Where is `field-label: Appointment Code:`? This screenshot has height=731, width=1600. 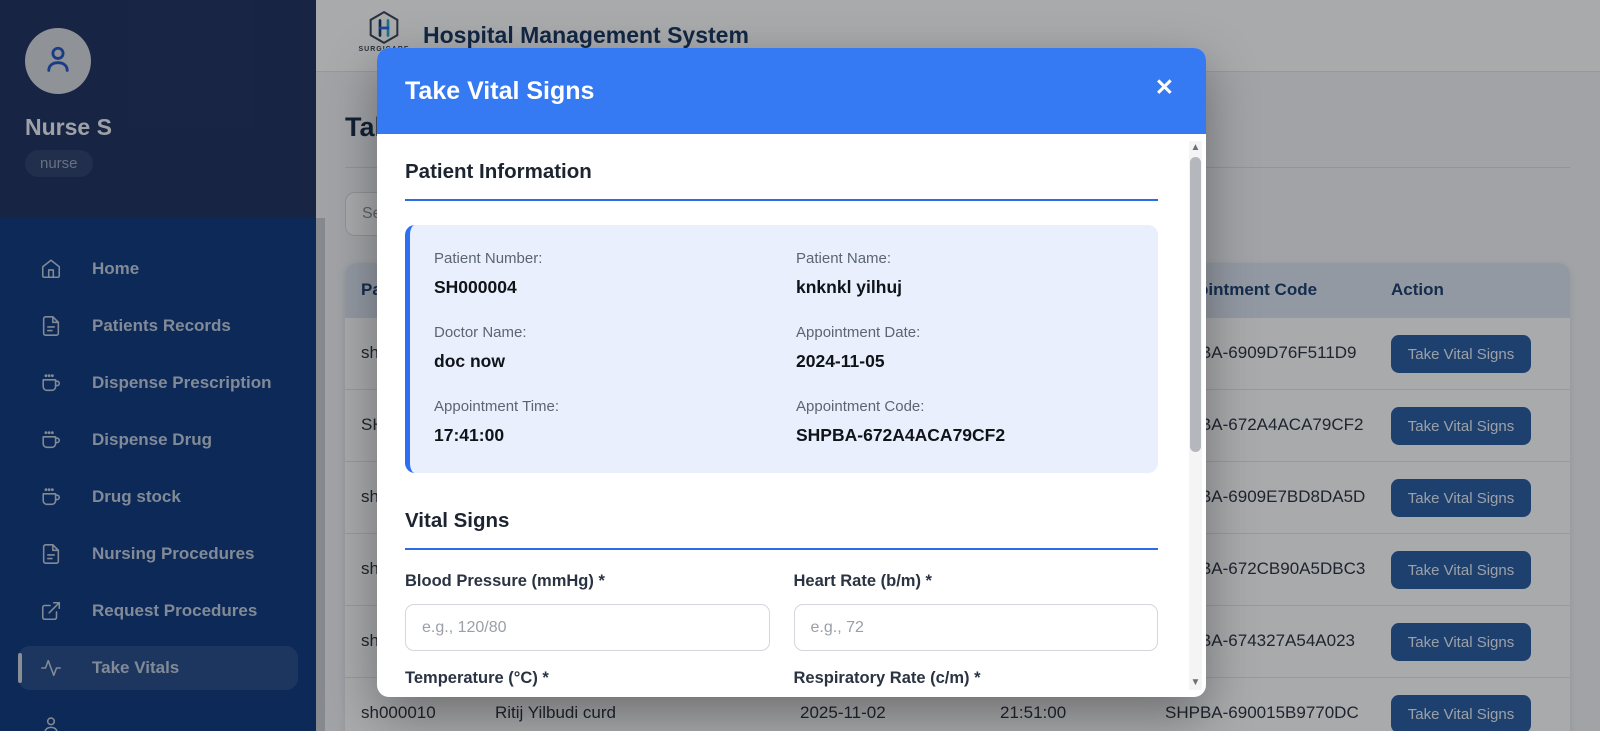 field-label: Appointment Code: is located at coordinates (860, 406).